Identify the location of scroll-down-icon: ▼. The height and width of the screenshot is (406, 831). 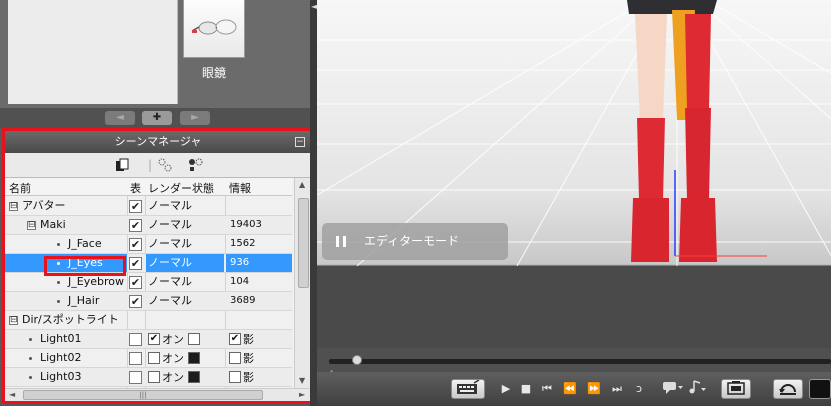
(302, 380).